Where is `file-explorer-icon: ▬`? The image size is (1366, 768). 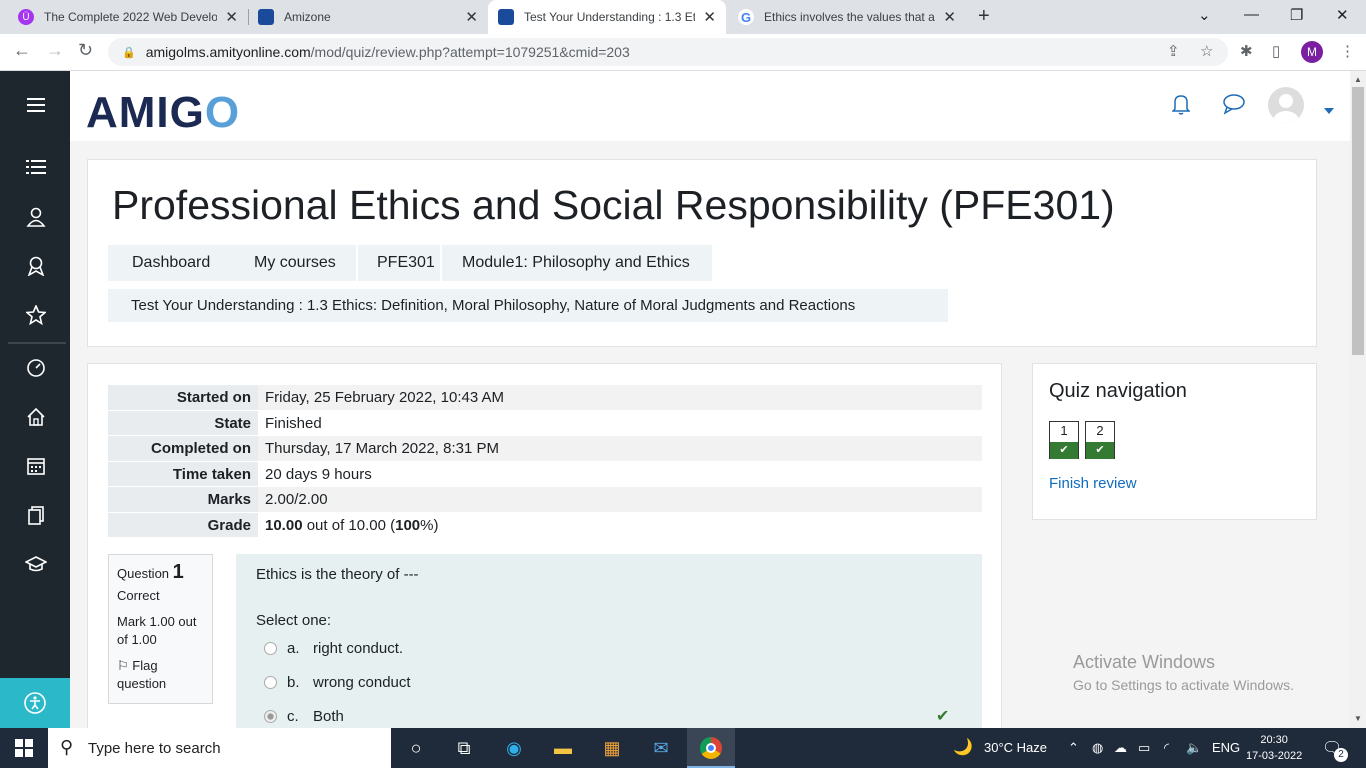 file-explorer-icon: ▬ is located at coordinates (563, 748).